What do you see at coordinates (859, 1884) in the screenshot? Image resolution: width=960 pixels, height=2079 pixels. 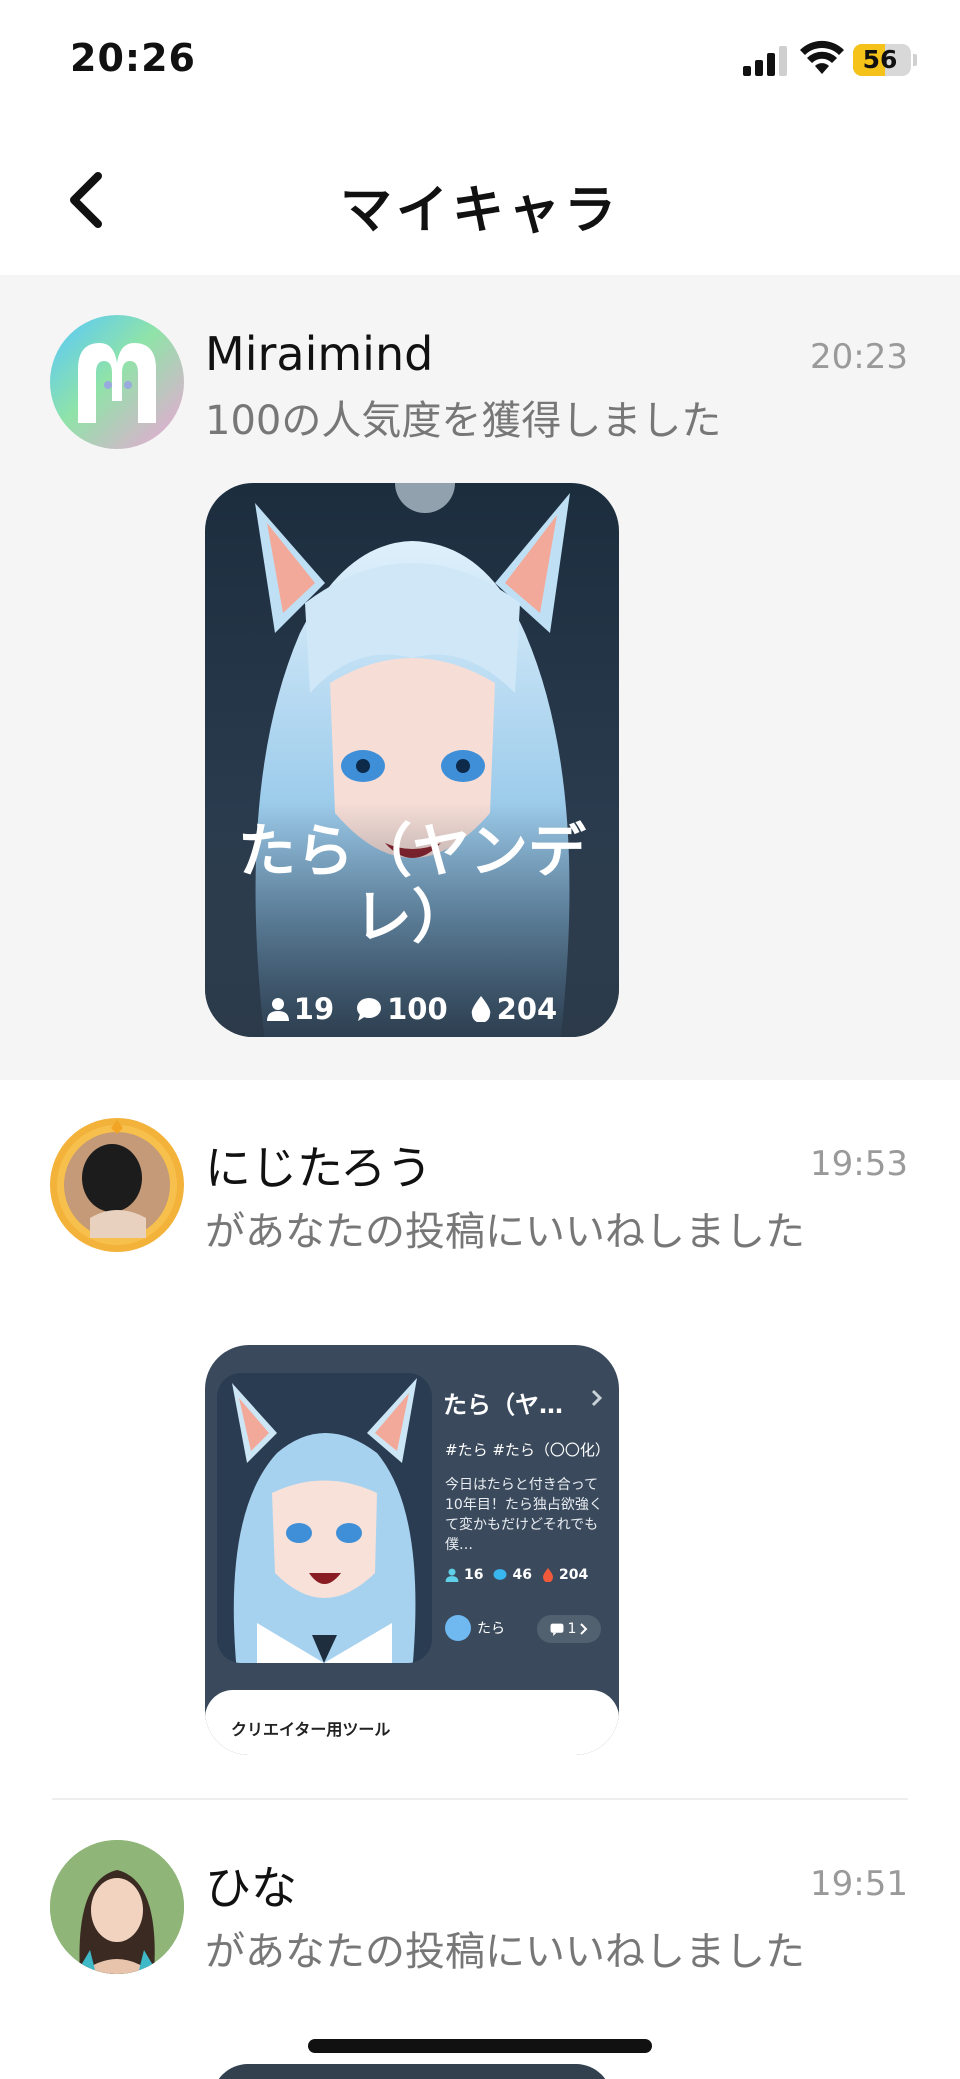 I see `notification-time: 19:51` at bounding box center [859, 1884].